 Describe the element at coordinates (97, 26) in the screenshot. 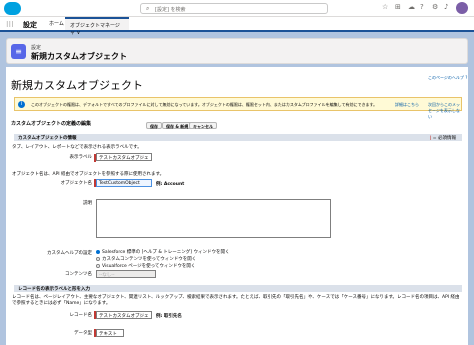

I see `tab-object-manager: オブジェクトマネージャ ∨` at that location.